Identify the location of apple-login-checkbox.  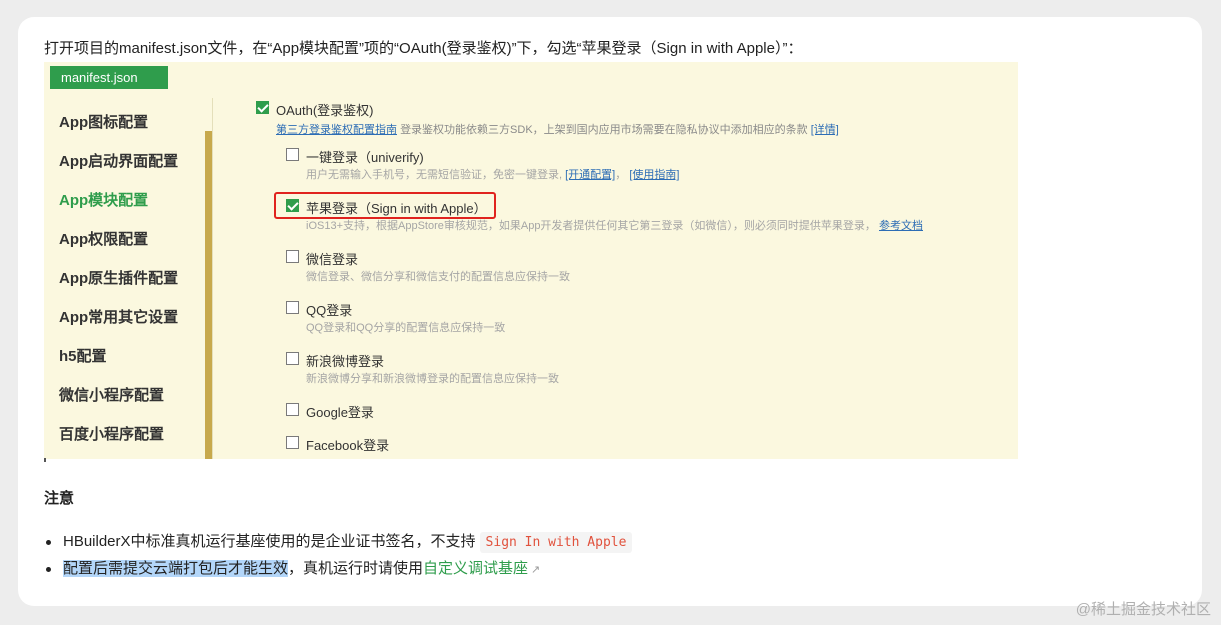
(292, 205).